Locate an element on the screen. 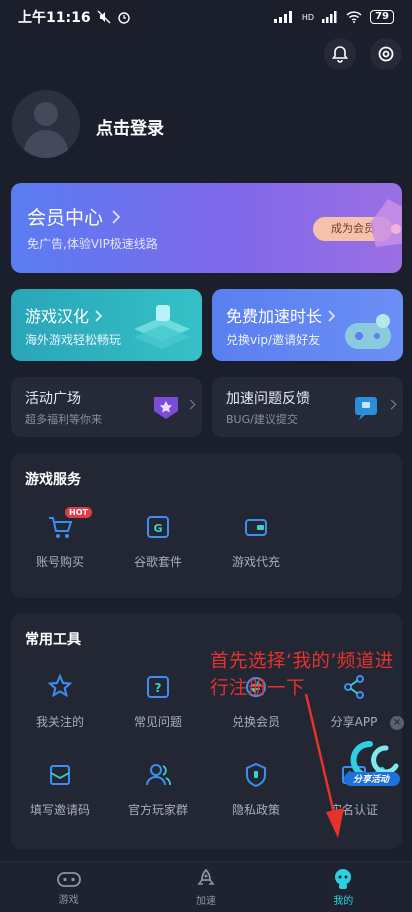 The height and width of the screenshot is (912, 412). tool-label: 官方玩家群 is located at coordinates (157, 810).